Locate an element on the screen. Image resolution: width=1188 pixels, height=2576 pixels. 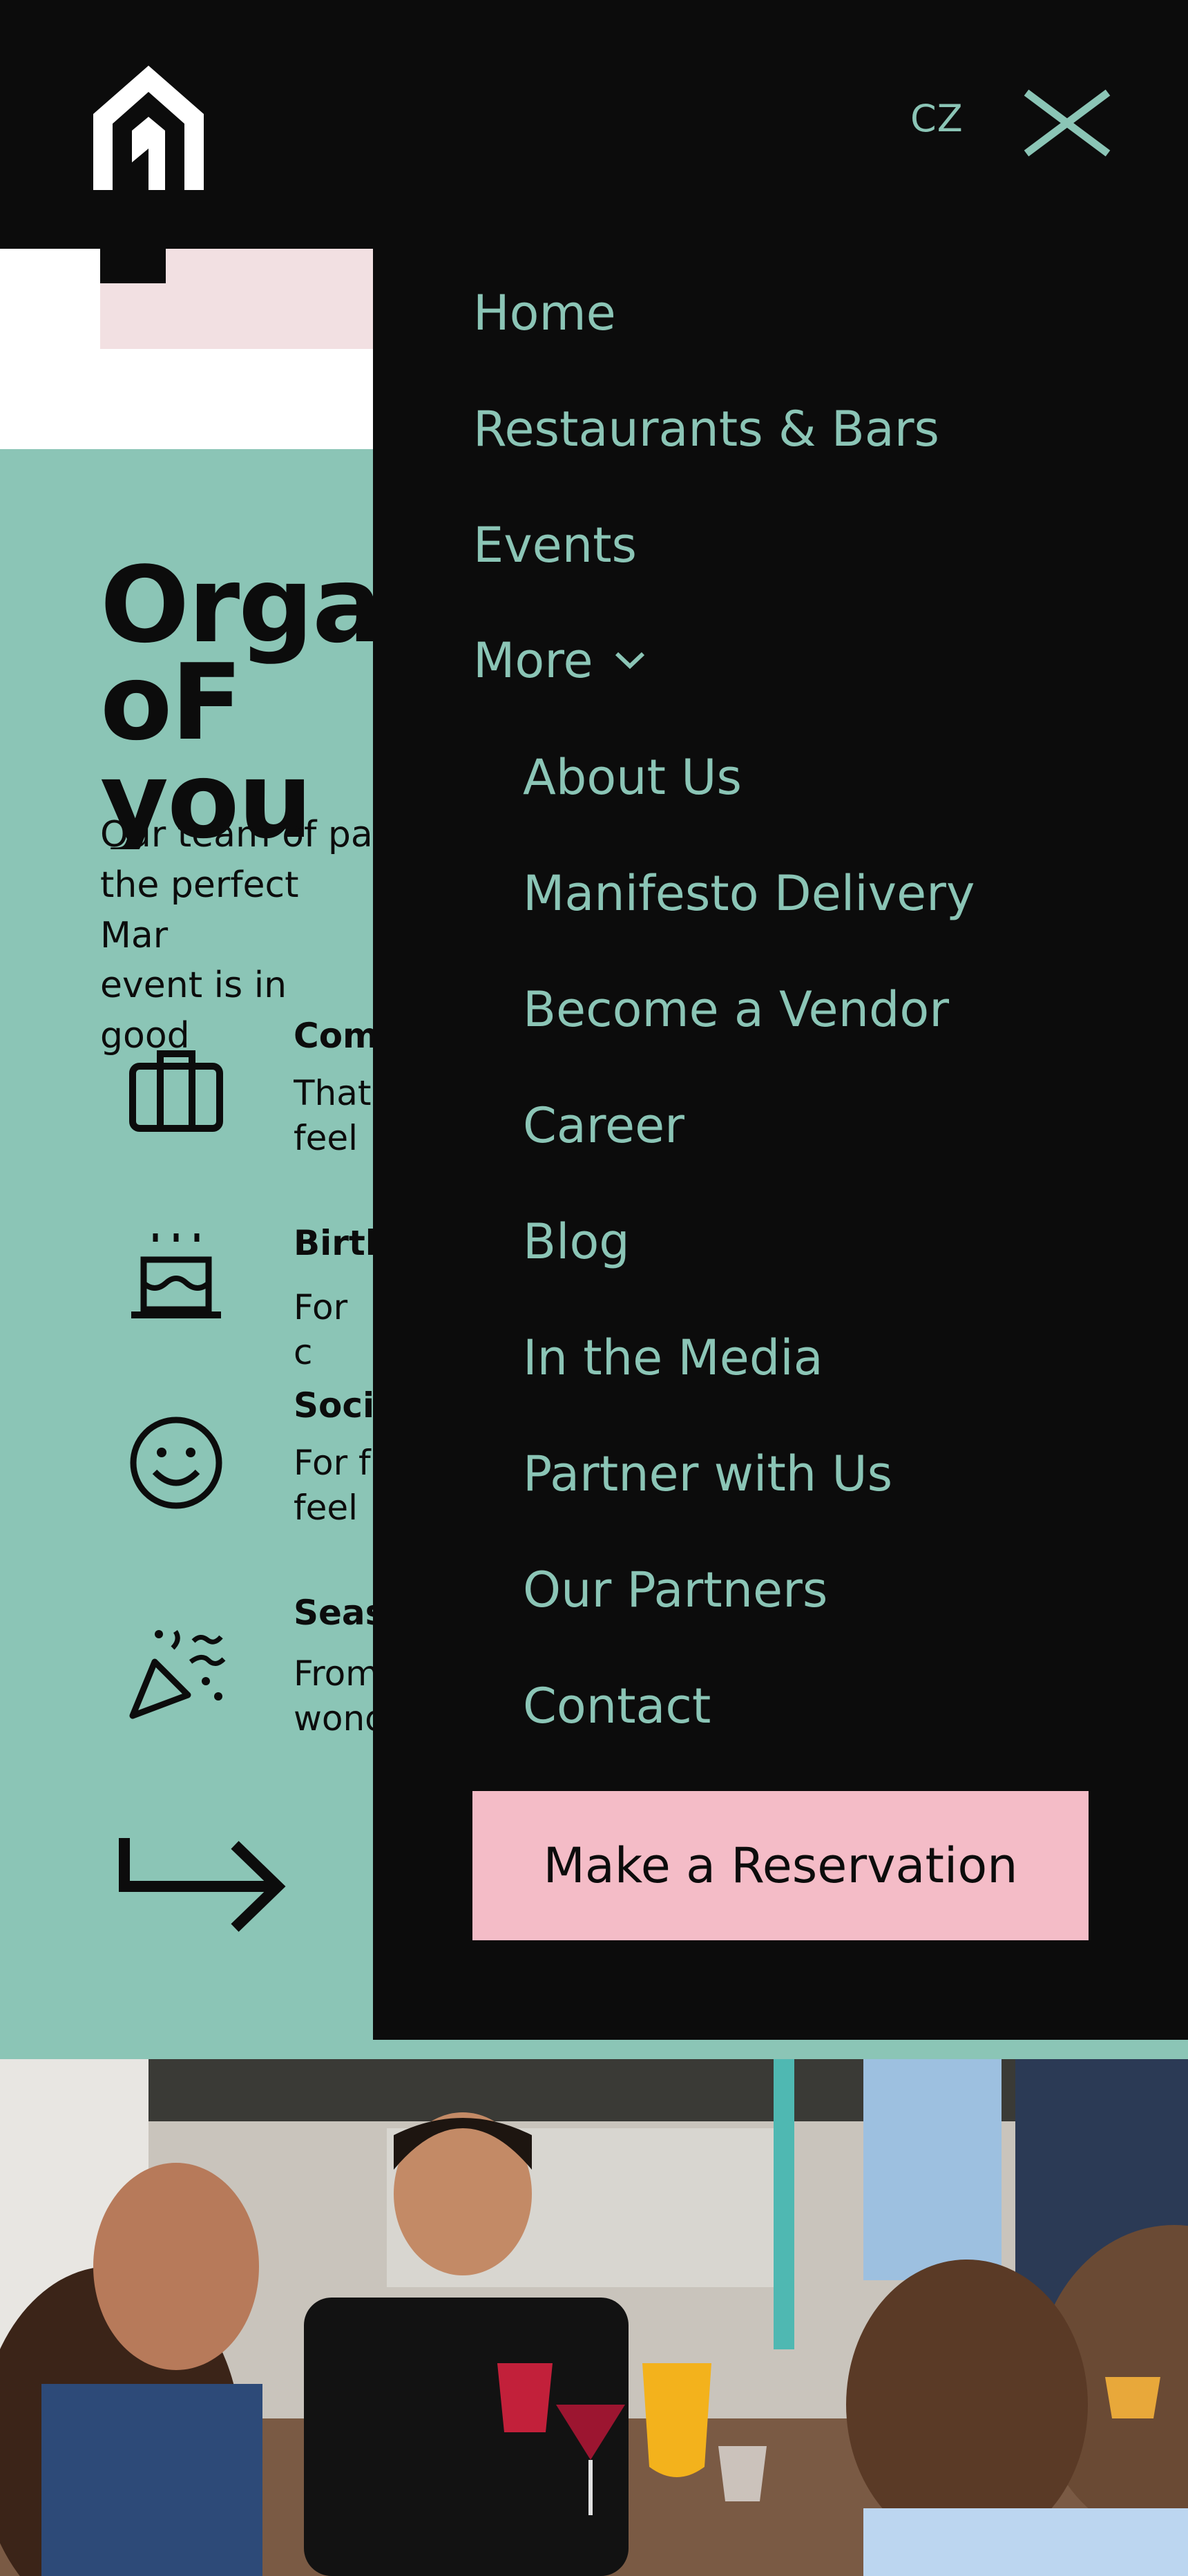
submenu-item-become-a-vendor: Become a Vendor is located at coordinates (736, 1009).